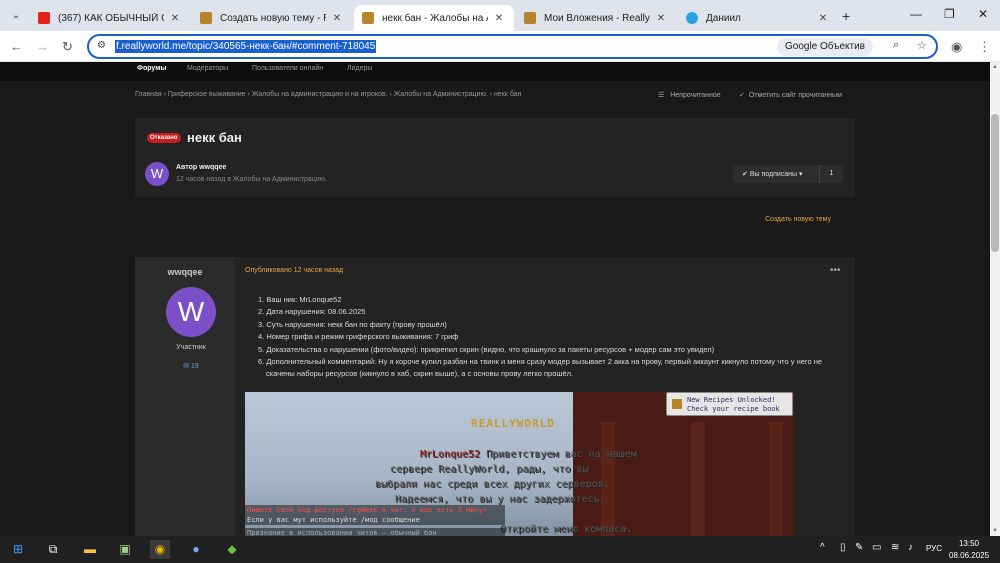 The width and height of the screenshot is (1000, 563). What do you see at coordinates (916, 14) in the screenshot?
I see `minimize-icon: —` at bounding box center [916, 14].